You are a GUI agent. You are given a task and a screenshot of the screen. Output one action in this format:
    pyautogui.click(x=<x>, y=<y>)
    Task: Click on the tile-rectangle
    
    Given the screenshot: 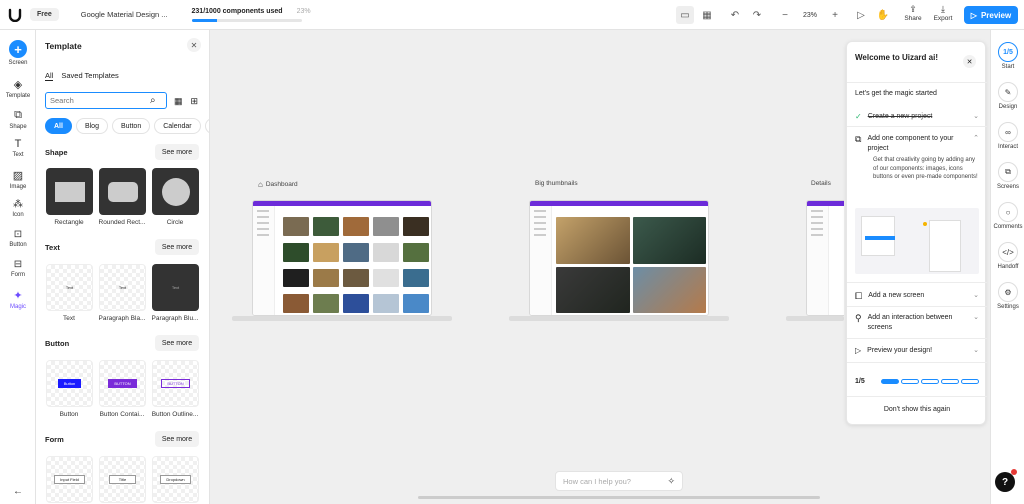 What is the action you would take?
    pyautogui.click(x=69, y=191)
    